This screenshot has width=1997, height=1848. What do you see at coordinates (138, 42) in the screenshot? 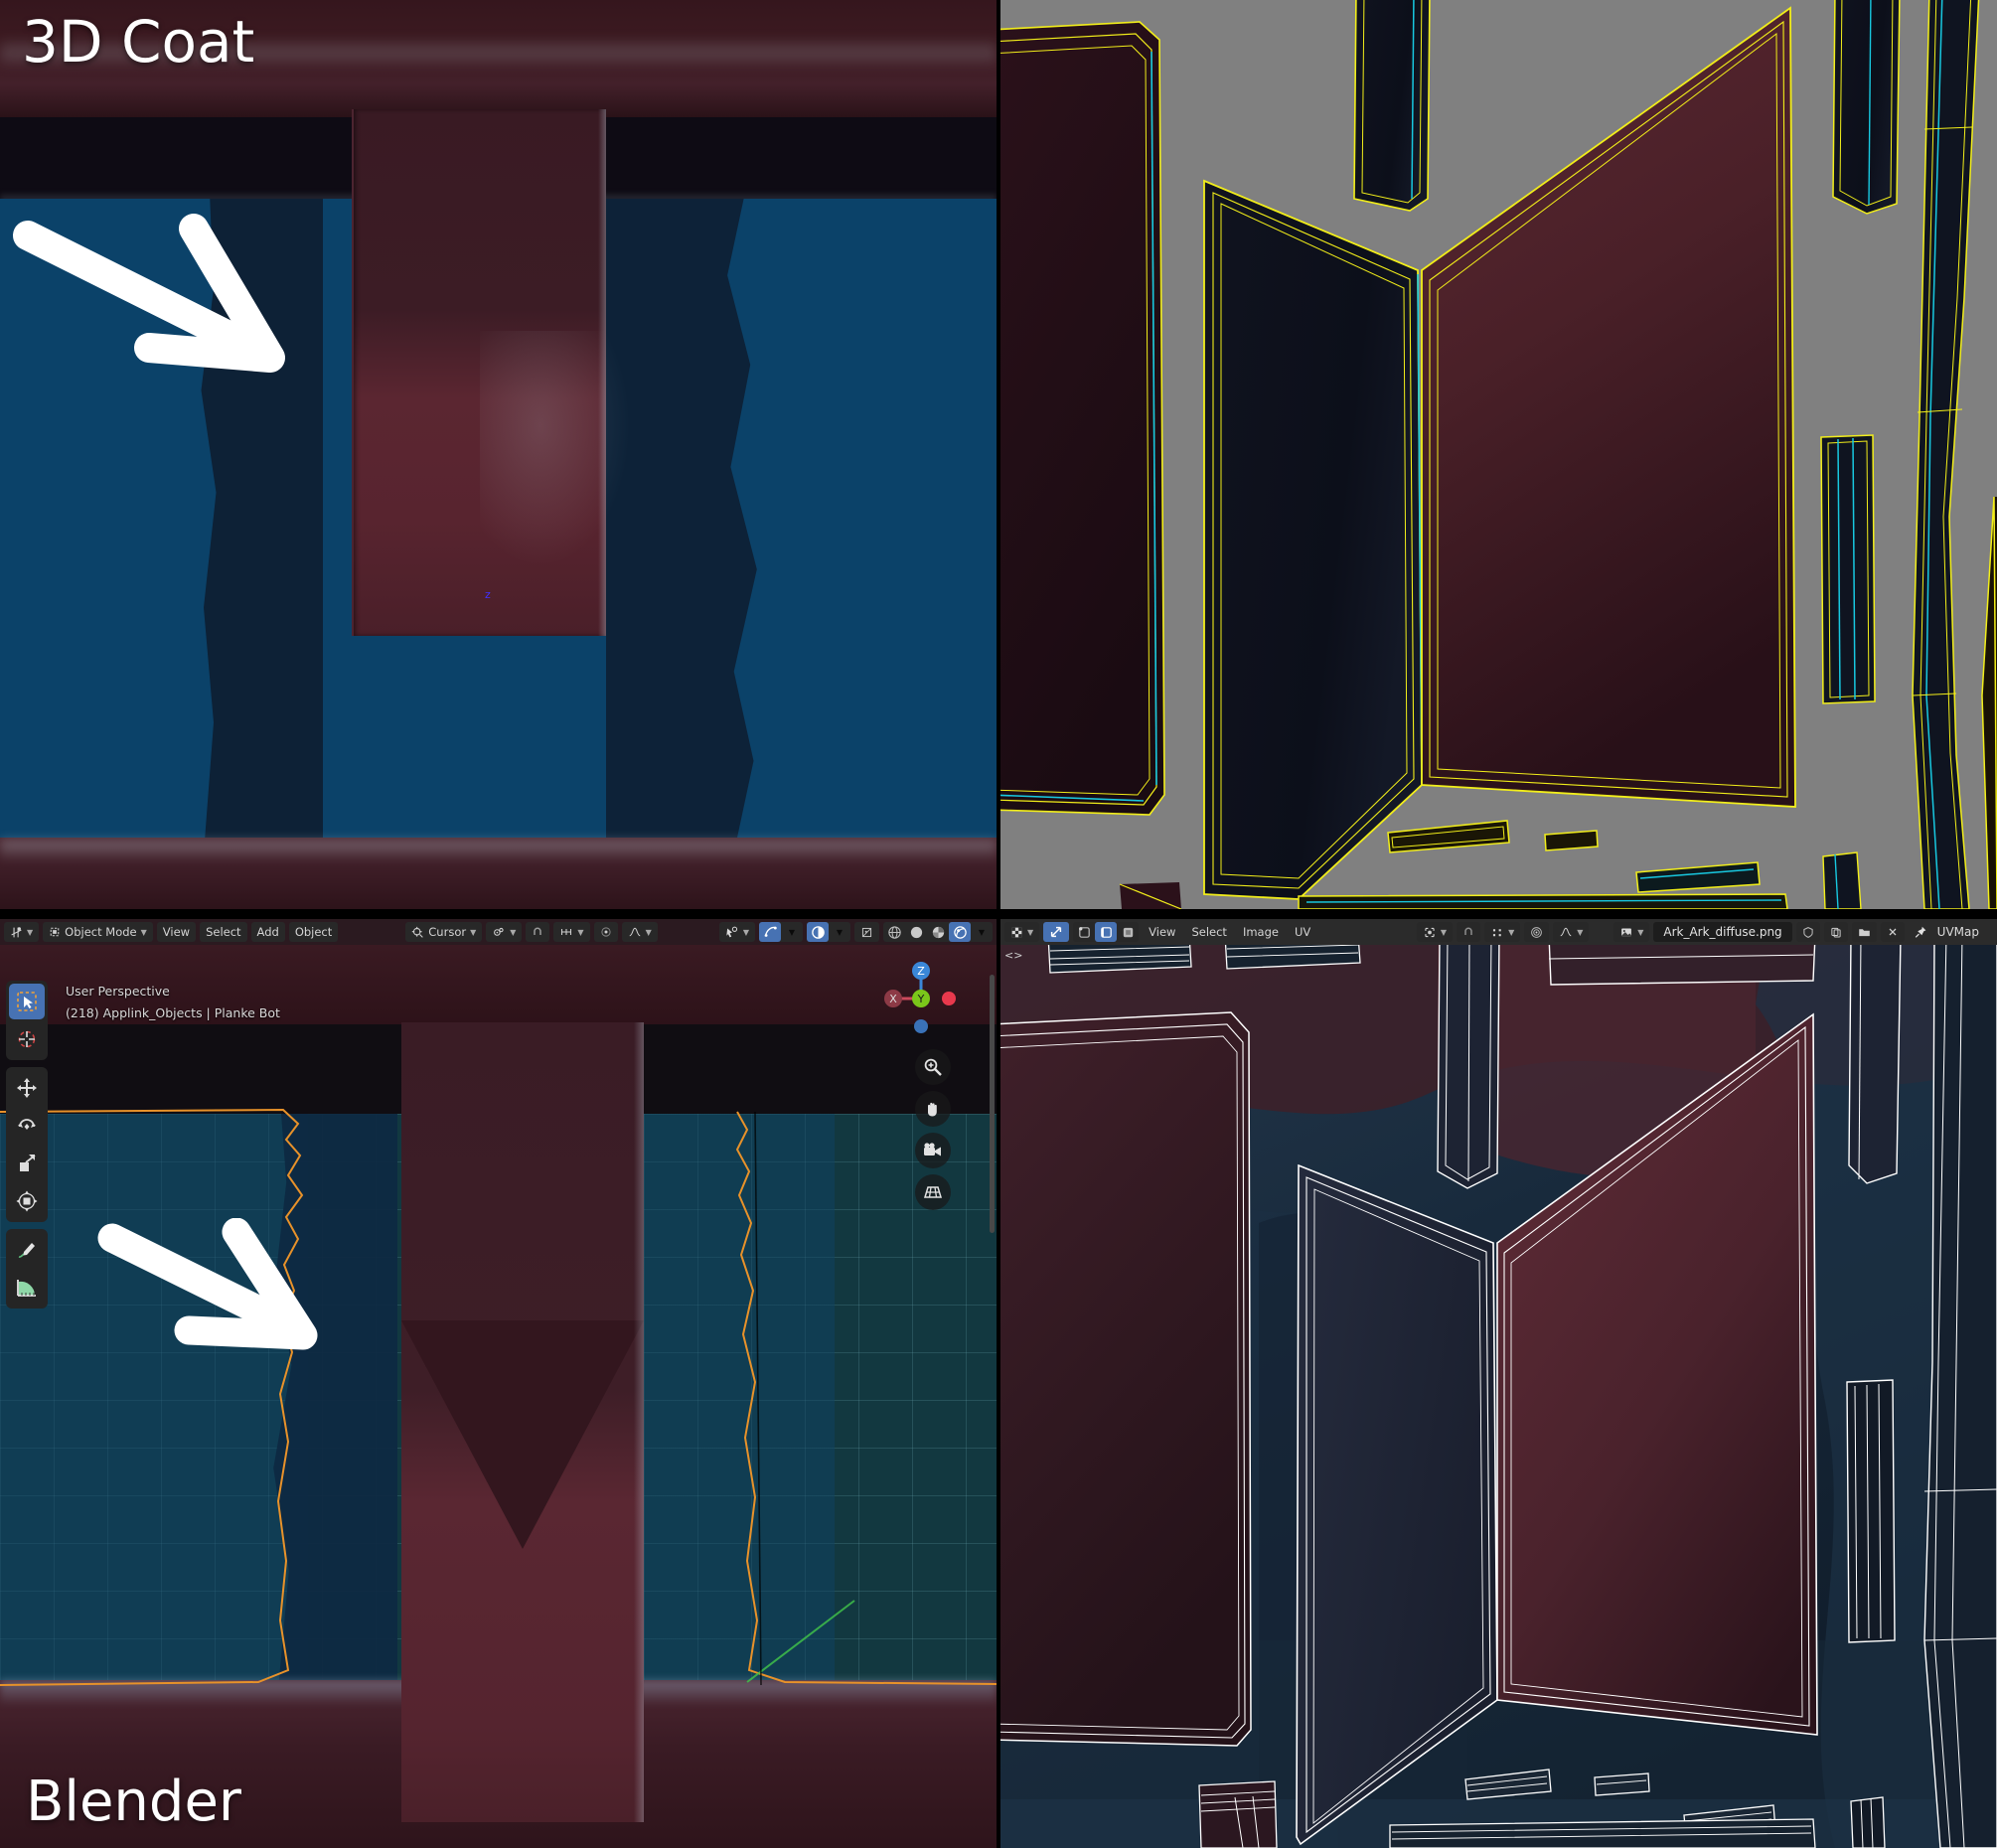
I see `panel-label-3dcoat: 3D Coat` at bounding box center [138, 42].